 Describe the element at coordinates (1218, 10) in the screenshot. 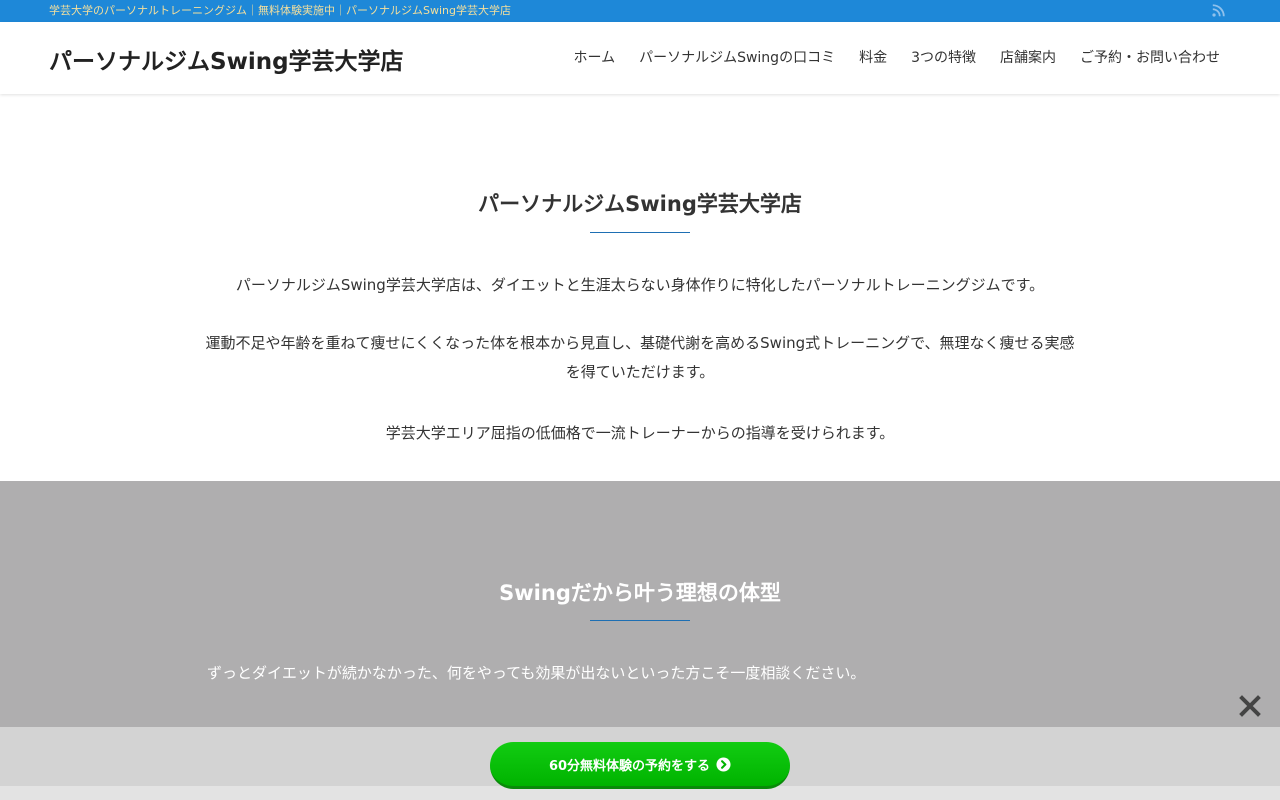

I see `rss-icon` at that location.